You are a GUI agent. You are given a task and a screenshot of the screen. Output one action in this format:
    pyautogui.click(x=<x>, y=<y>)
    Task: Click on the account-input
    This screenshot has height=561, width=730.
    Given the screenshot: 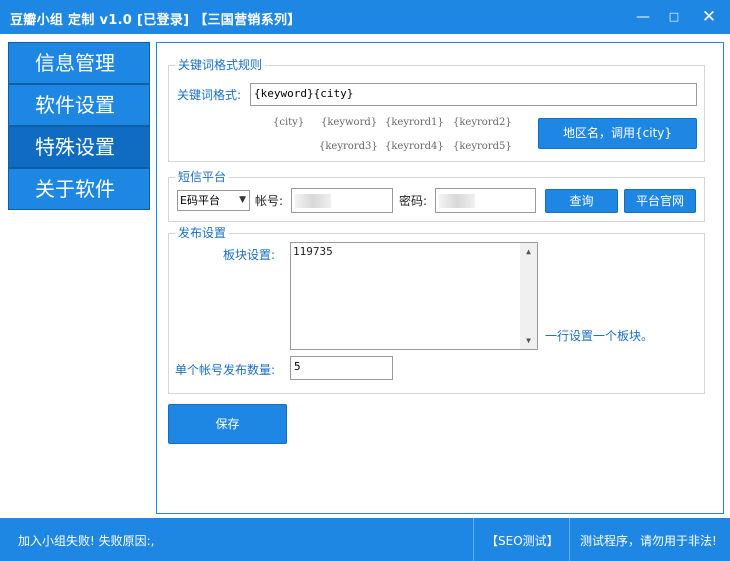 What is the action you would take?
    pyautogui.click(x=342, y=200)
    